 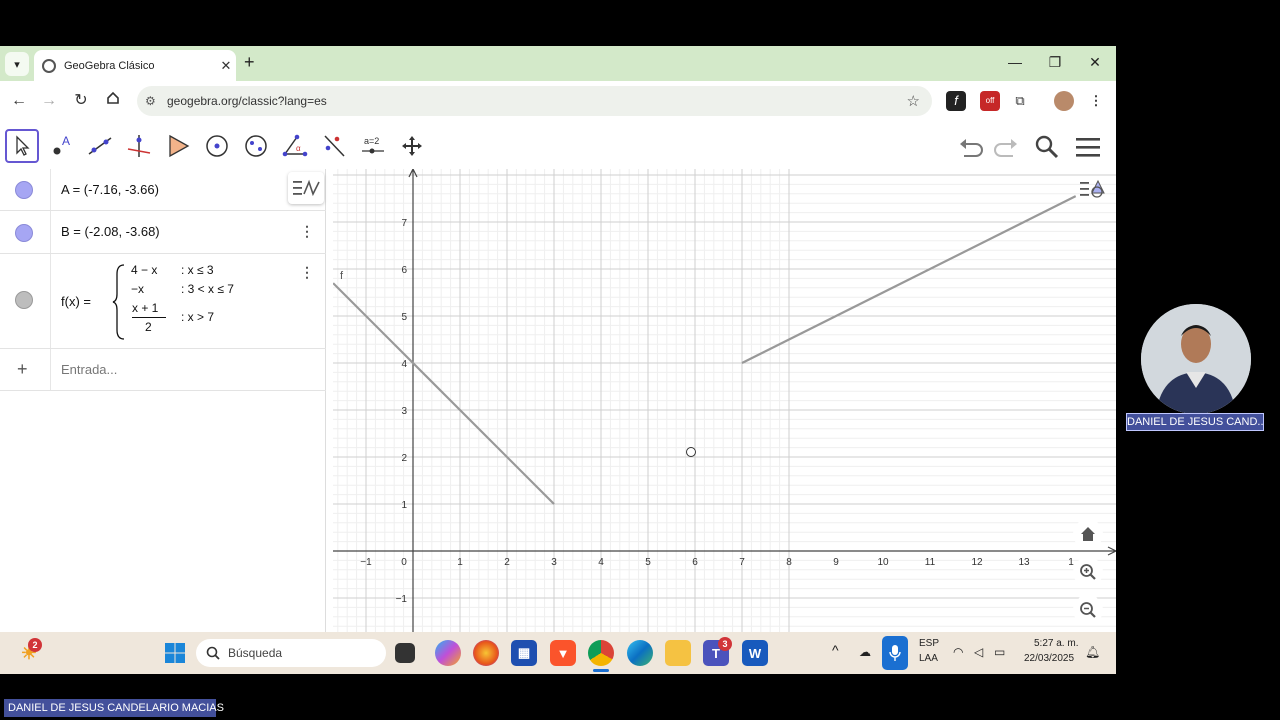 I want to click on y-tick-label: 6, so click(x=404, y=270).